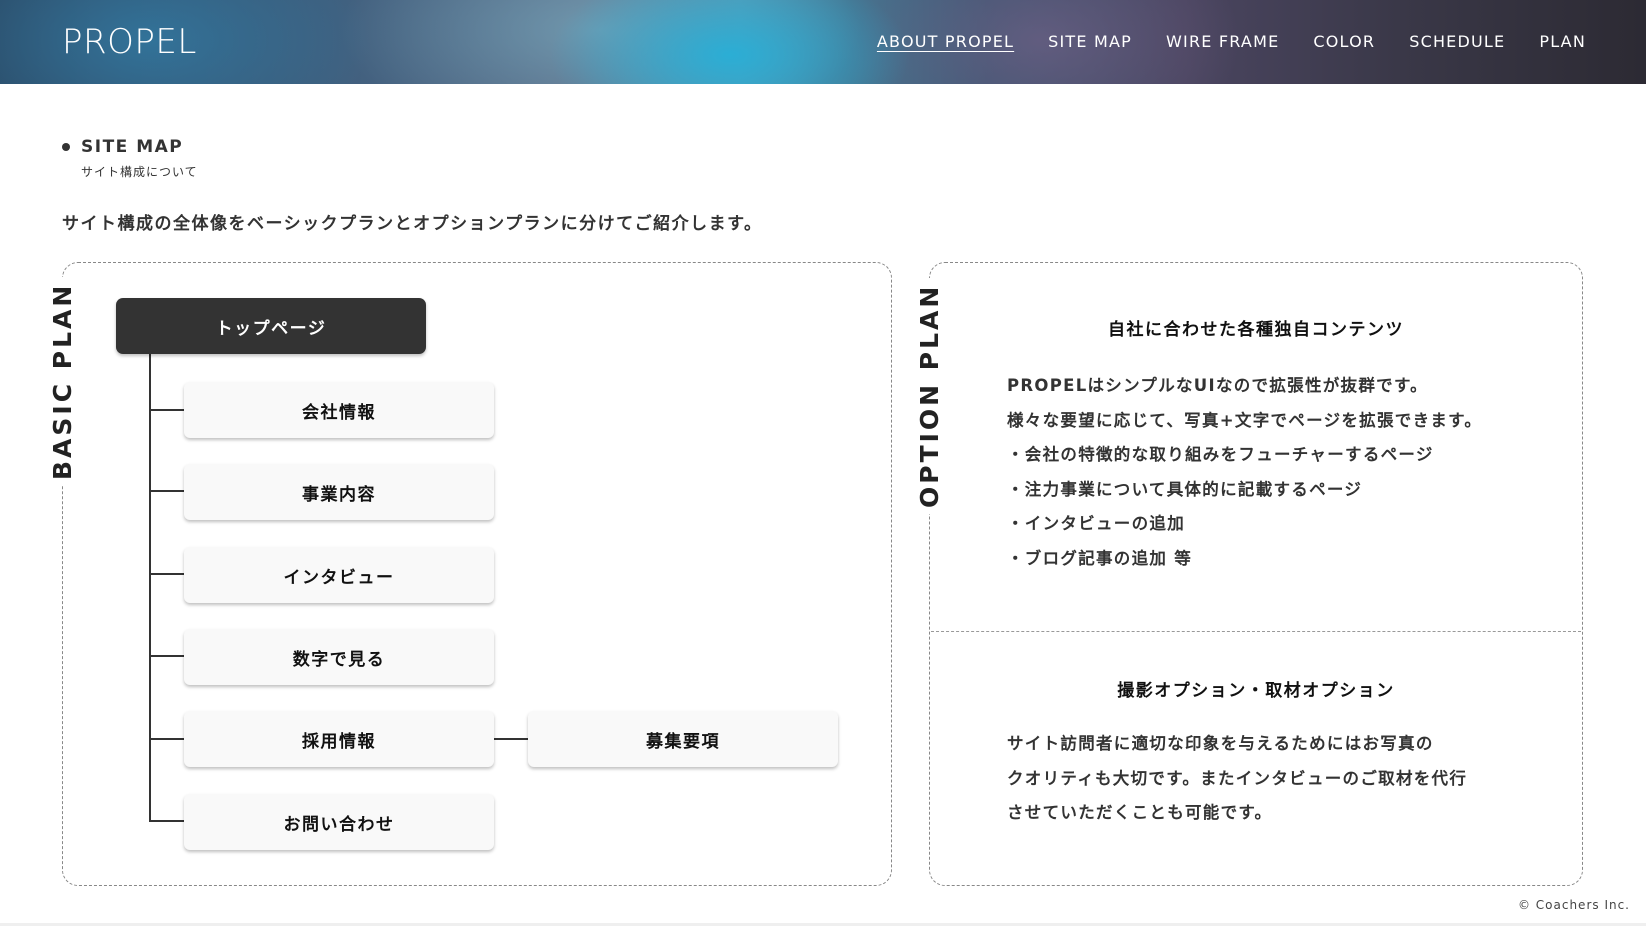  Describe the element at coordinates (1256, 631) in the screenshot. I see `option-divider` at that location.